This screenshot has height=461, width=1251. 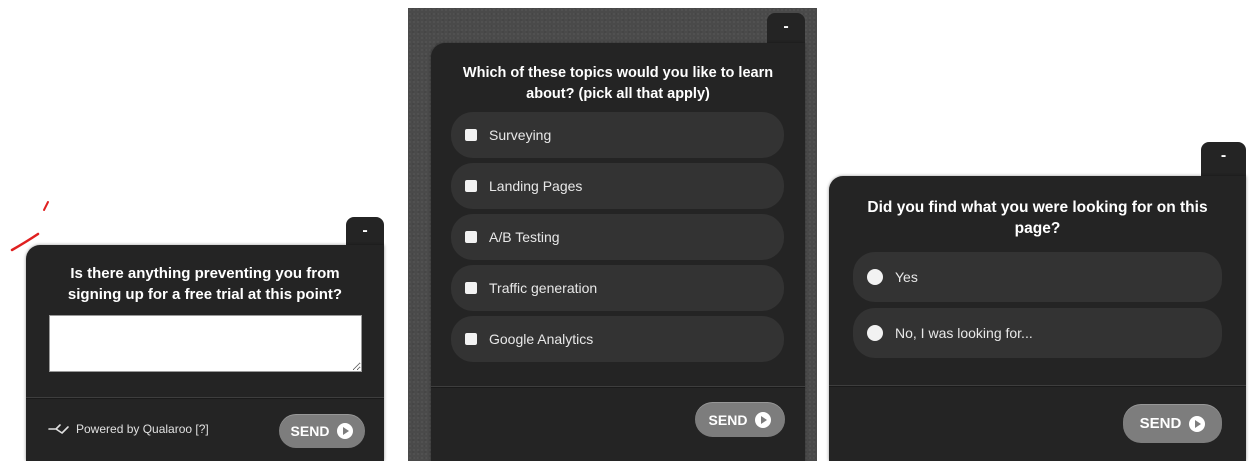 I want to click on qualaroo-kangaroo-icon, so click(x=58, y=429).